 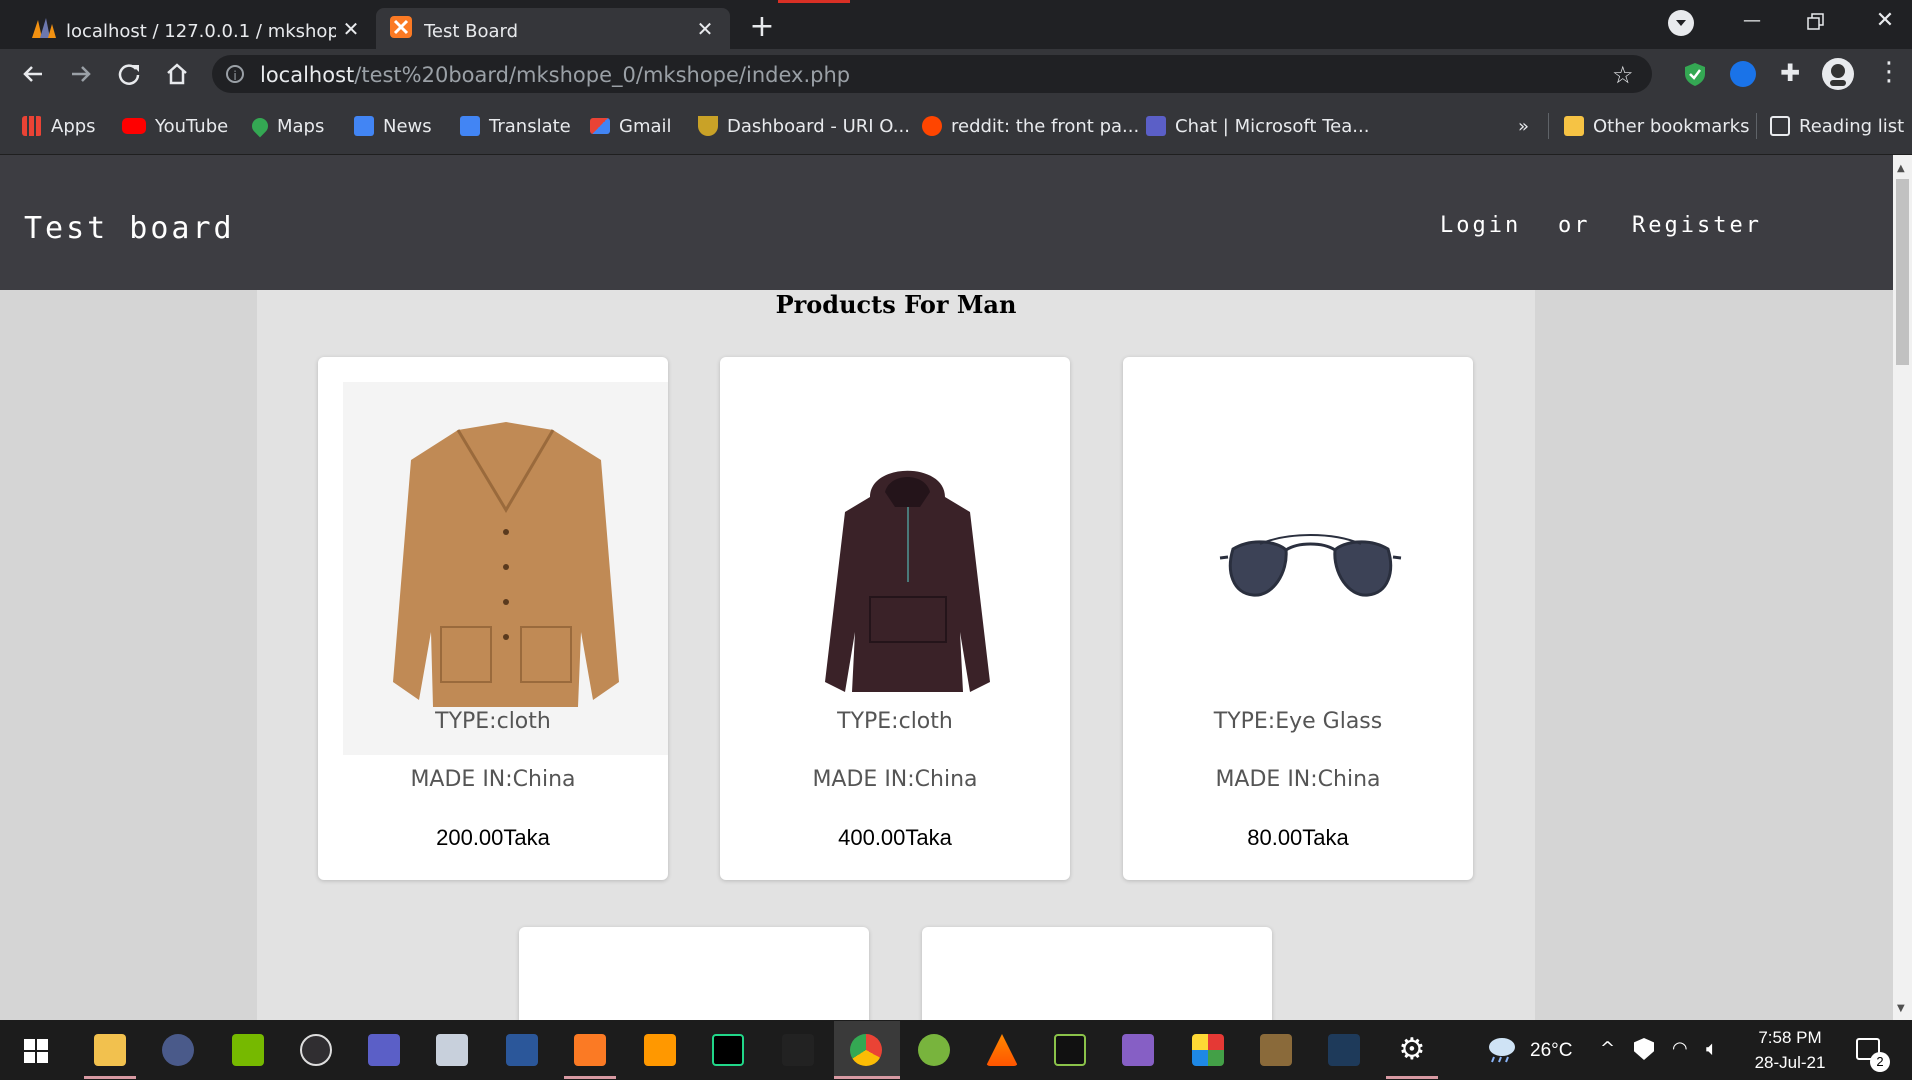 What do you see at coordinates (33, 74) in the screenshot?
I see `back-icon` at bounding box center [33, 74].